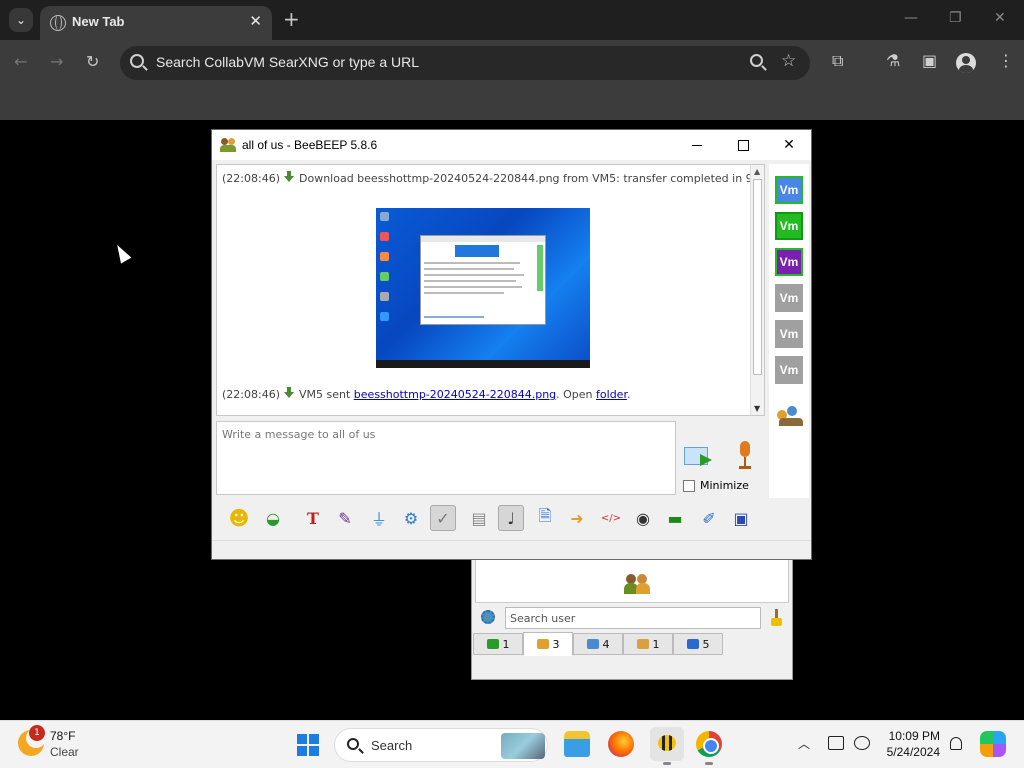 The image size is (1024, 768). I want to click on chat-members-icon, so click(791, 415).